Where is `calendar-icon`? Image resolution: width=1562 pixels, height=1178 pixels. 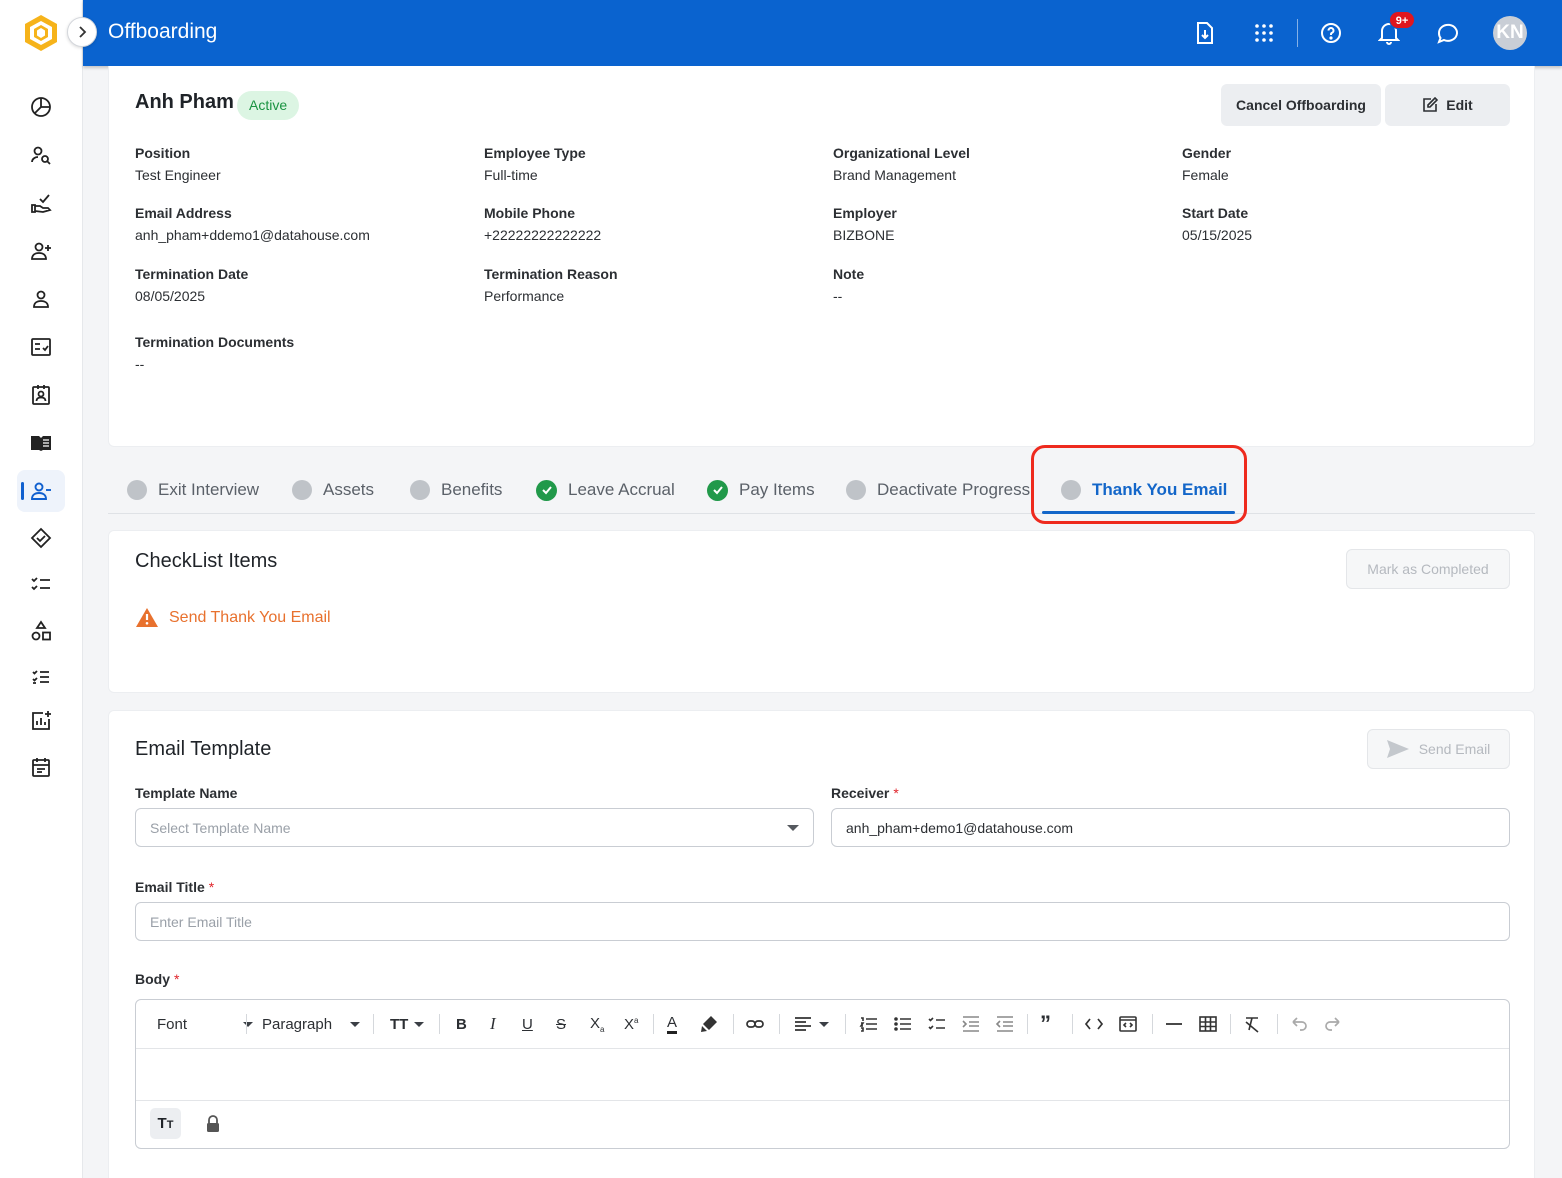 calendar-icon is located at coordinates (41, 767).